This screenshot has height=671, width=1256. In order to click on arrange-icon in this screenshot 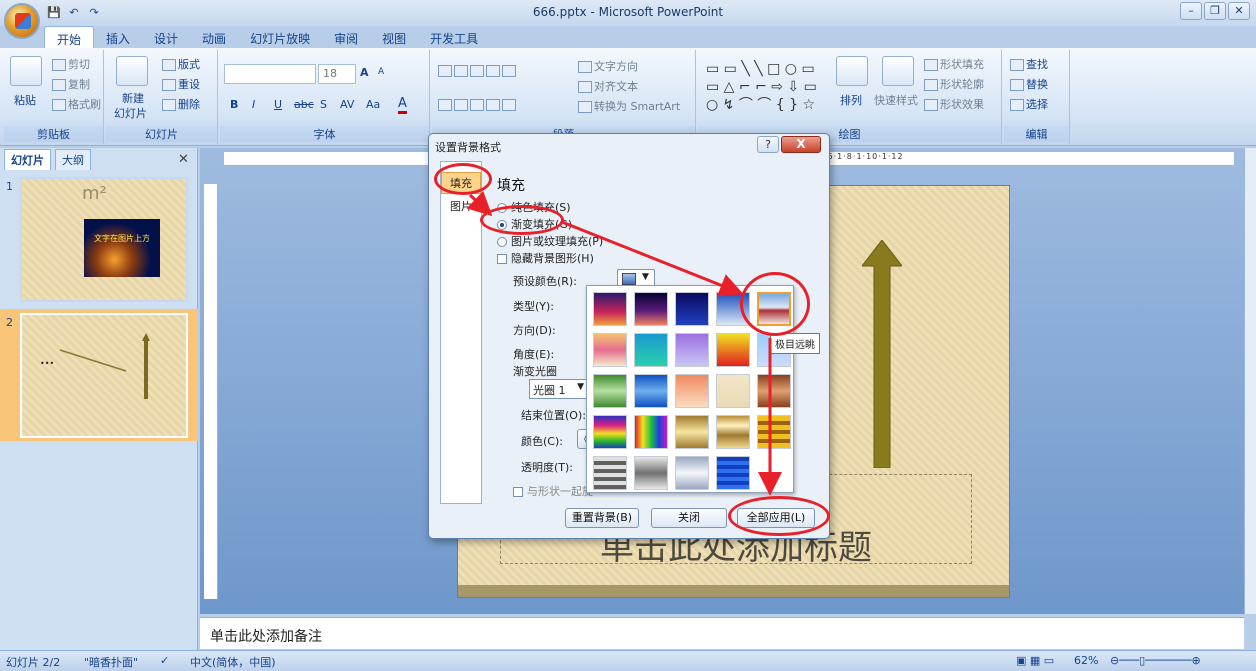, I will do `click(852, 71)`.